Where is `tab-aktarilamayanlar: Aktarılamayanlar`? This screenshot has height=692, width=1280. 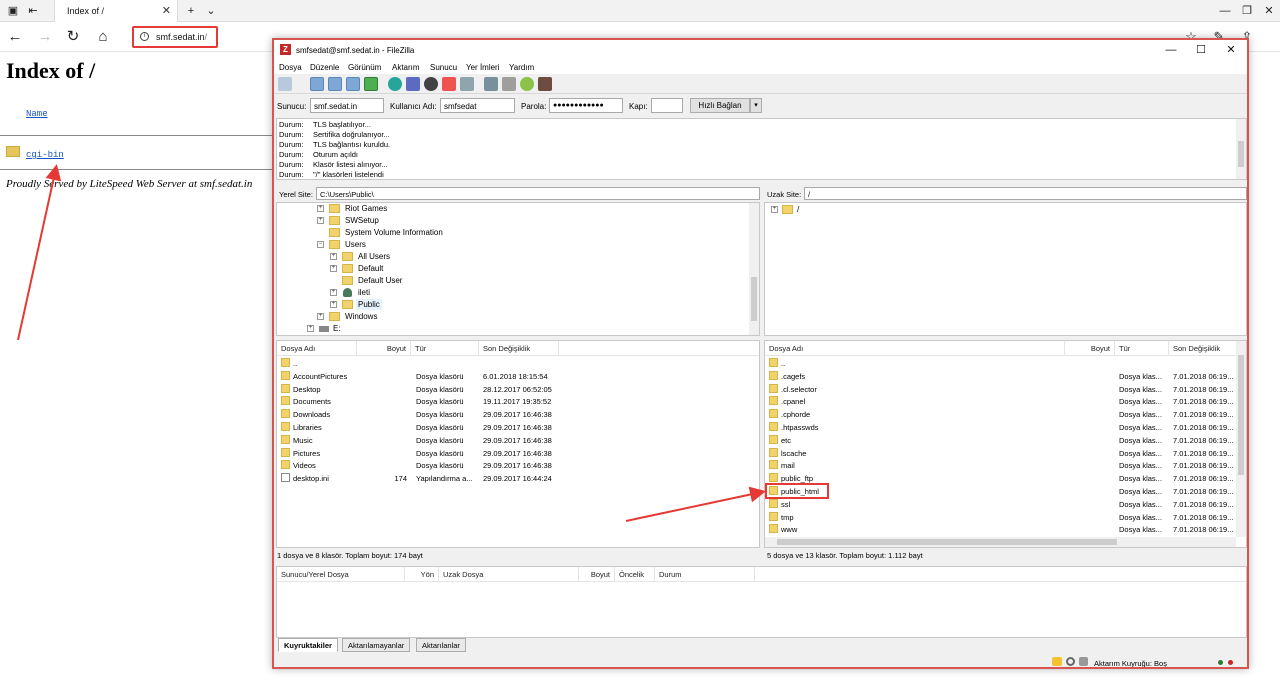 tab-aktarilamayanlar: Aktarılamayanlar is located at coordinates (376, 645).